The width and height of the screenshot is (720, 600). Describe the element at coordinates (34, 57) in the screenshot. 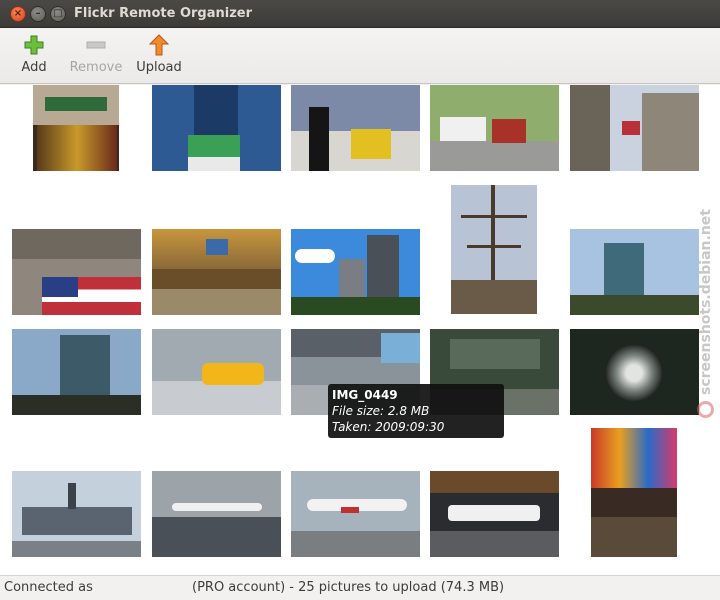

I see `add-button: Add` at that location.